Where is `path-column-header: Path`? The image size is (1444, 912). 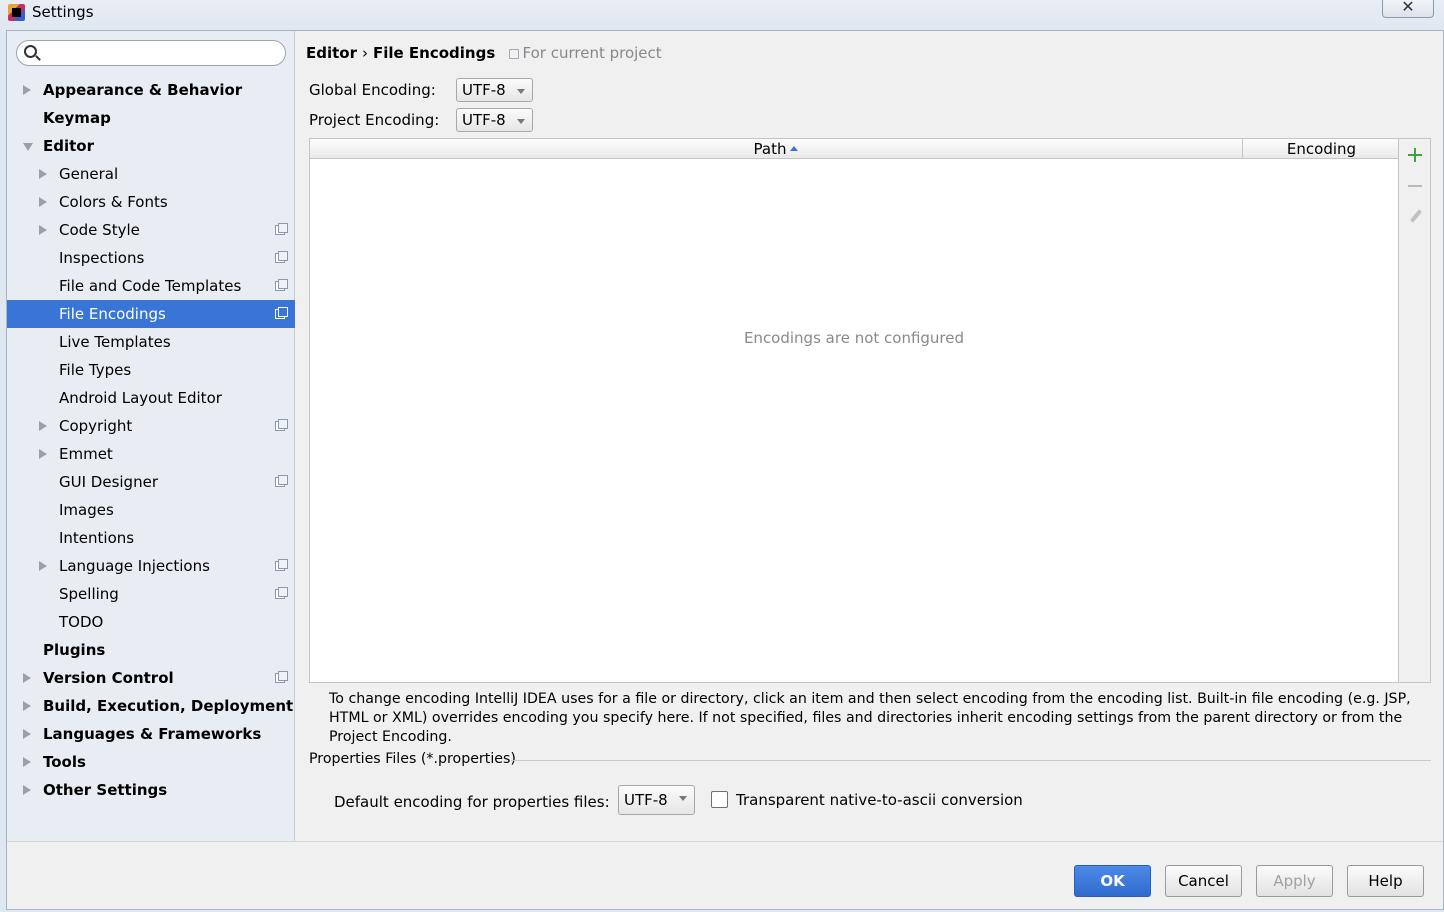 path-column-header: Path is located at coordinates (776, 149).